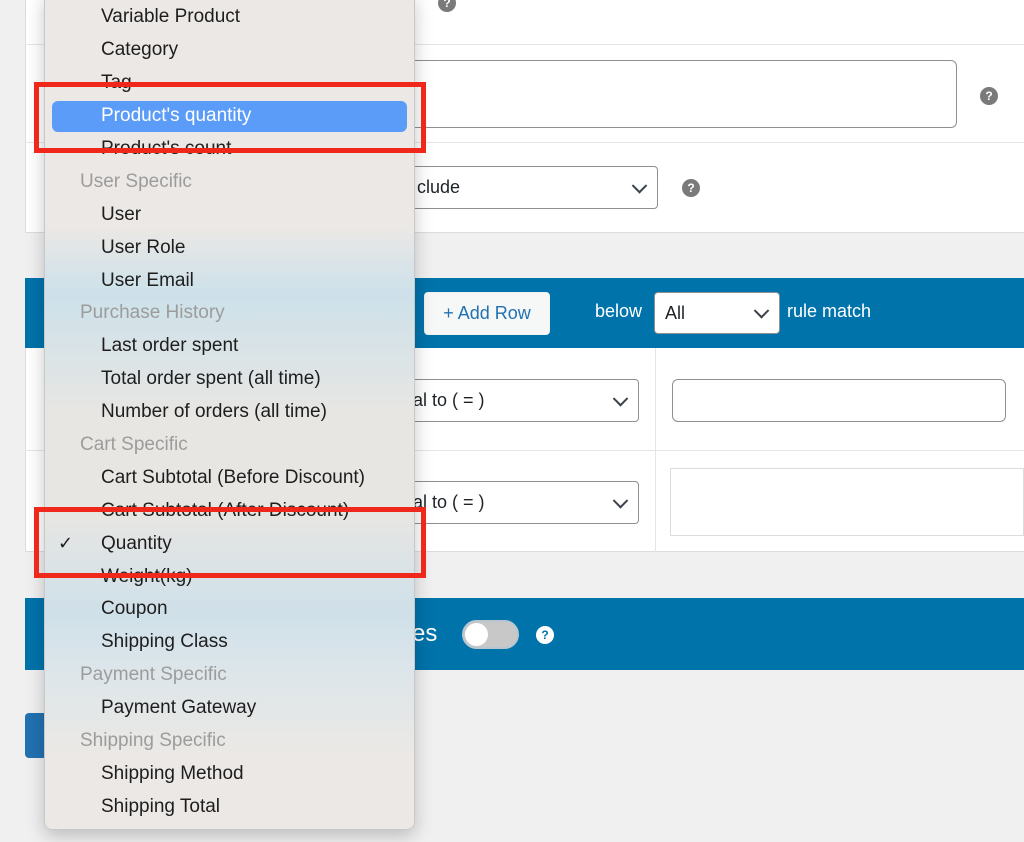 This screenshot has height=842, width=1024. What do you see at coordinates (229, 247) in the screenshot?
I see `menu-option-user-role: User Role` at bounding box center [229, 247].